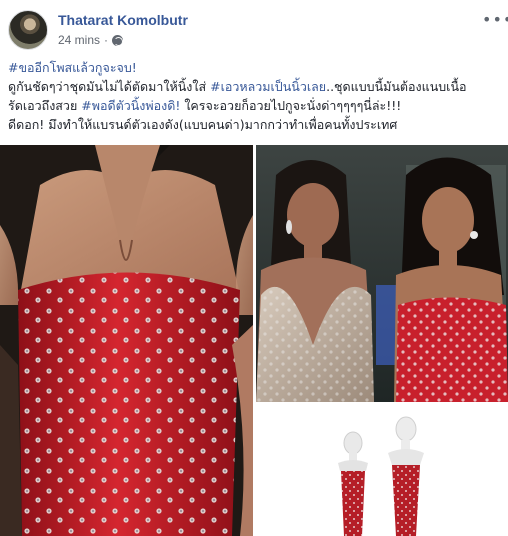 The height and width of the screenshot is (536, 508). I want to click on post-text-segment: ..ชุดแบบนี้มันต้องแนบเนื้อ, so click(396, 86).